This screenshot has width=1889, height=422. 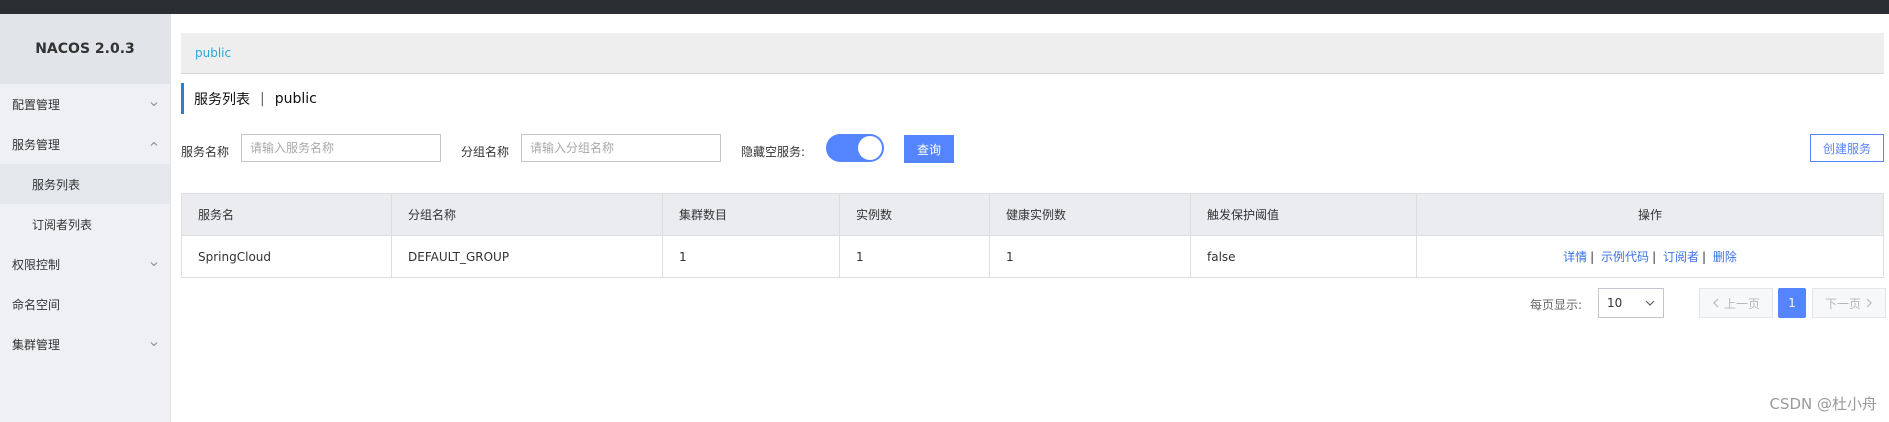 What do you see at coordinates (1716, 303) in the screenshot?
I see `chevron-left-icon` at bounding box center [1716, 303].